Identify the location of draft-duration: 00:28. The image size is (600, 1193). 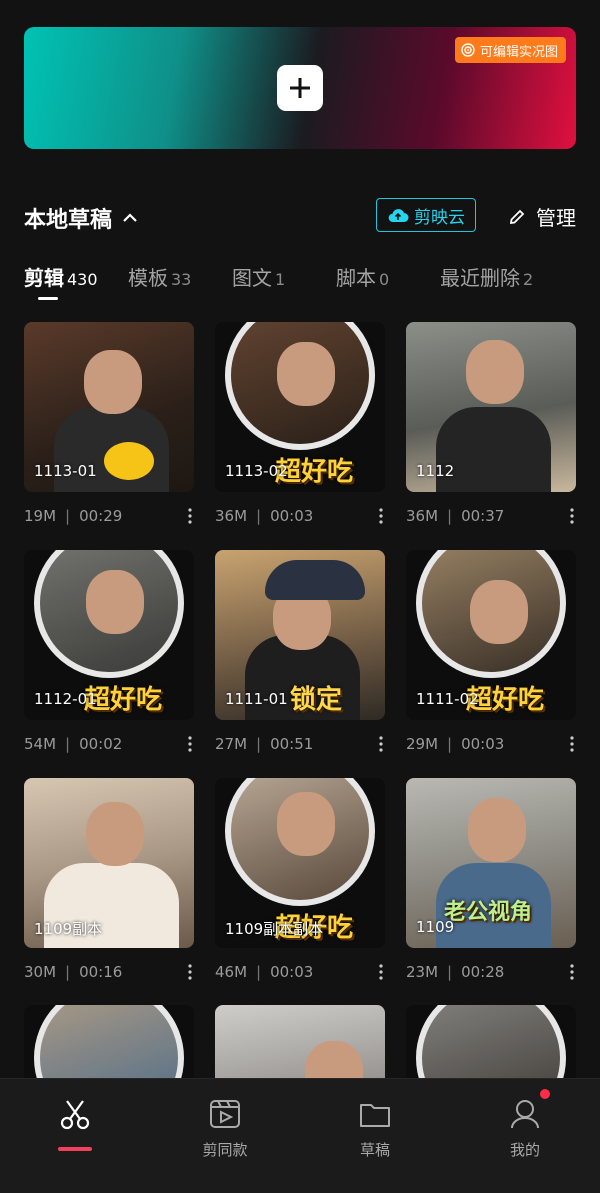
(483, 972).